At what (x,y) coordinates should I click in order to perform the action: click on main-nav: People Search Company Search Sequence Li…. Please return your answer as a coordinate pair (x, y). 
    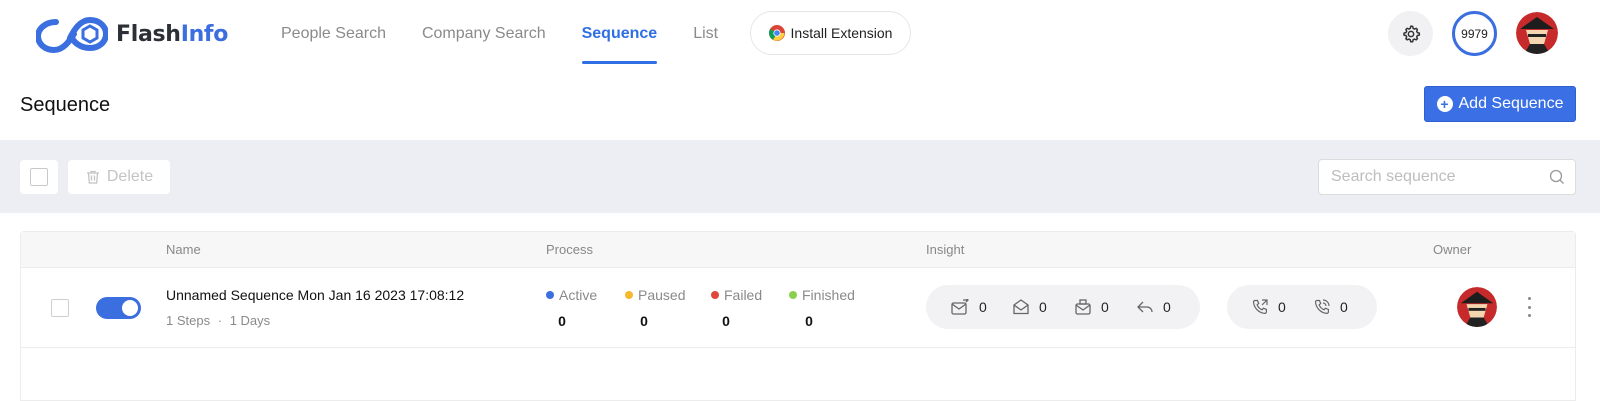
    Looking at the image, I should click on (517, 34).